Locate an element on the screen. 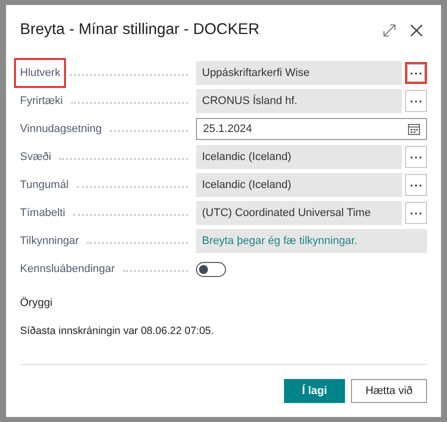  expand-icon is located at coordinates (389, 30).